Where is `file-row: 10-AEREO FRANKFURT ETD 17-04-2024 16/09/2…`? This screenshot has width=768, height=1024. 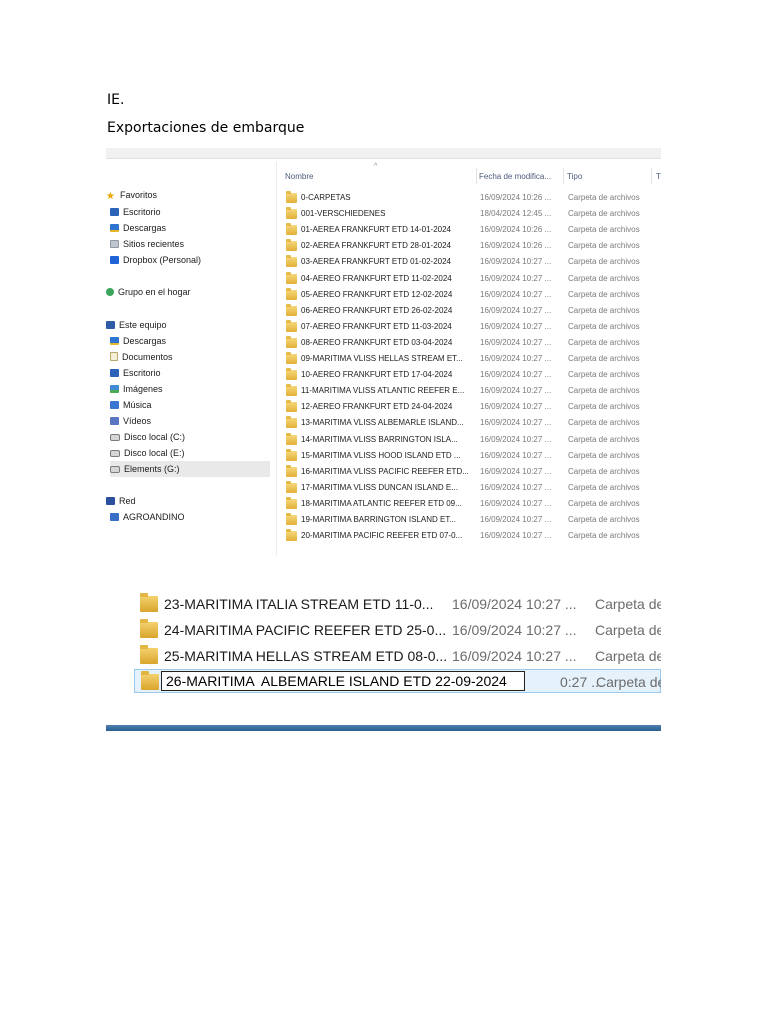 file-row: 10-AEREO FRANKFURT ETD 17-04-2024 16/09/2… is located at coordinates (471, 375).